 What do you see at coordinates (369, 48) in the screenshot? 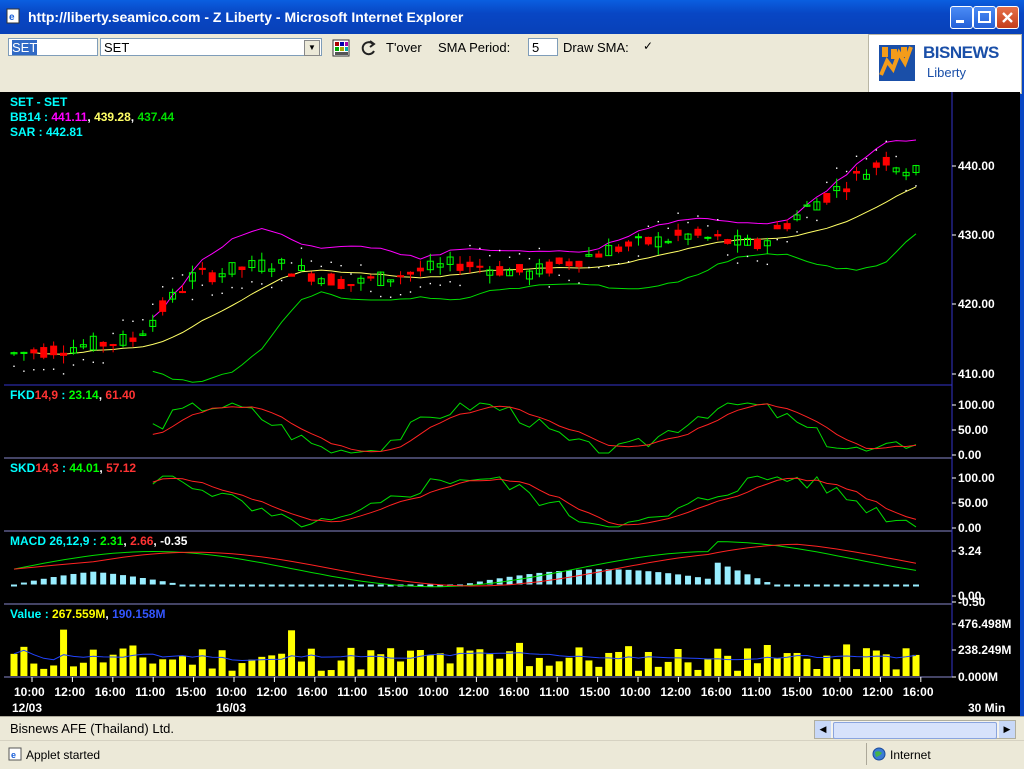
I see `refresh-icon` at bounding box center [369, 48].